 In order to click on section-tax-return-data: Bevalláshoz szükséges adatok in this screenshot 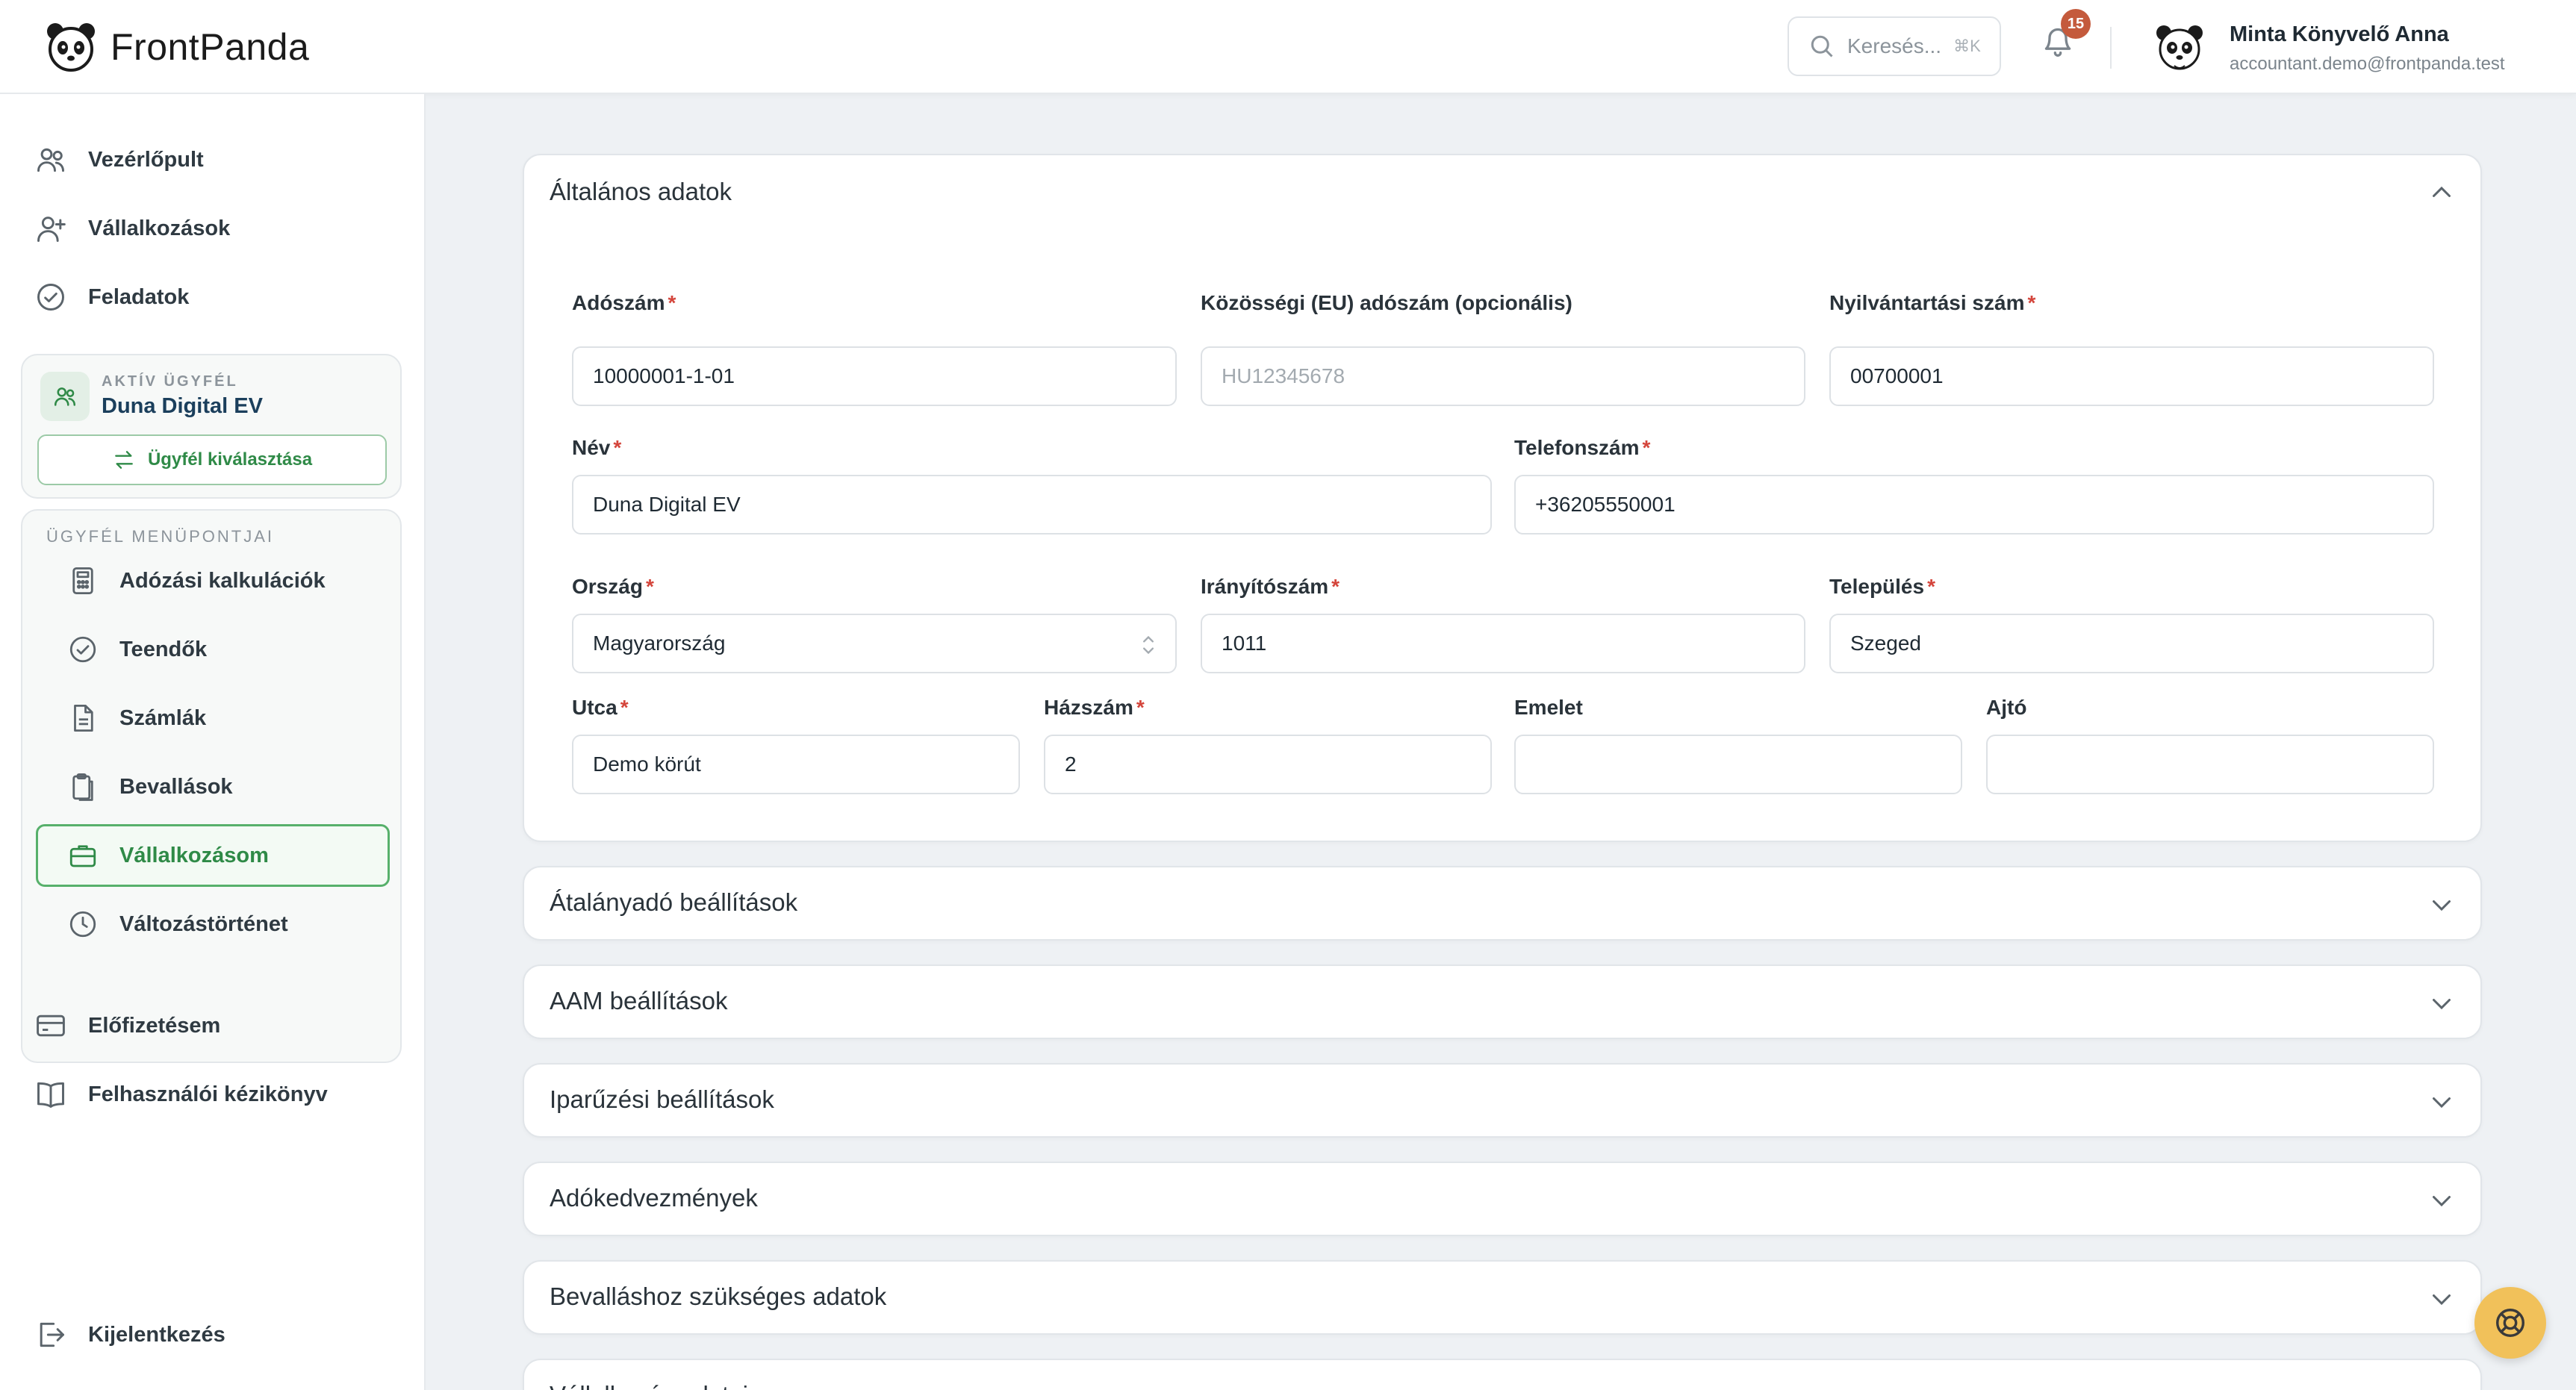, I will do `click(1502, 1298)`.